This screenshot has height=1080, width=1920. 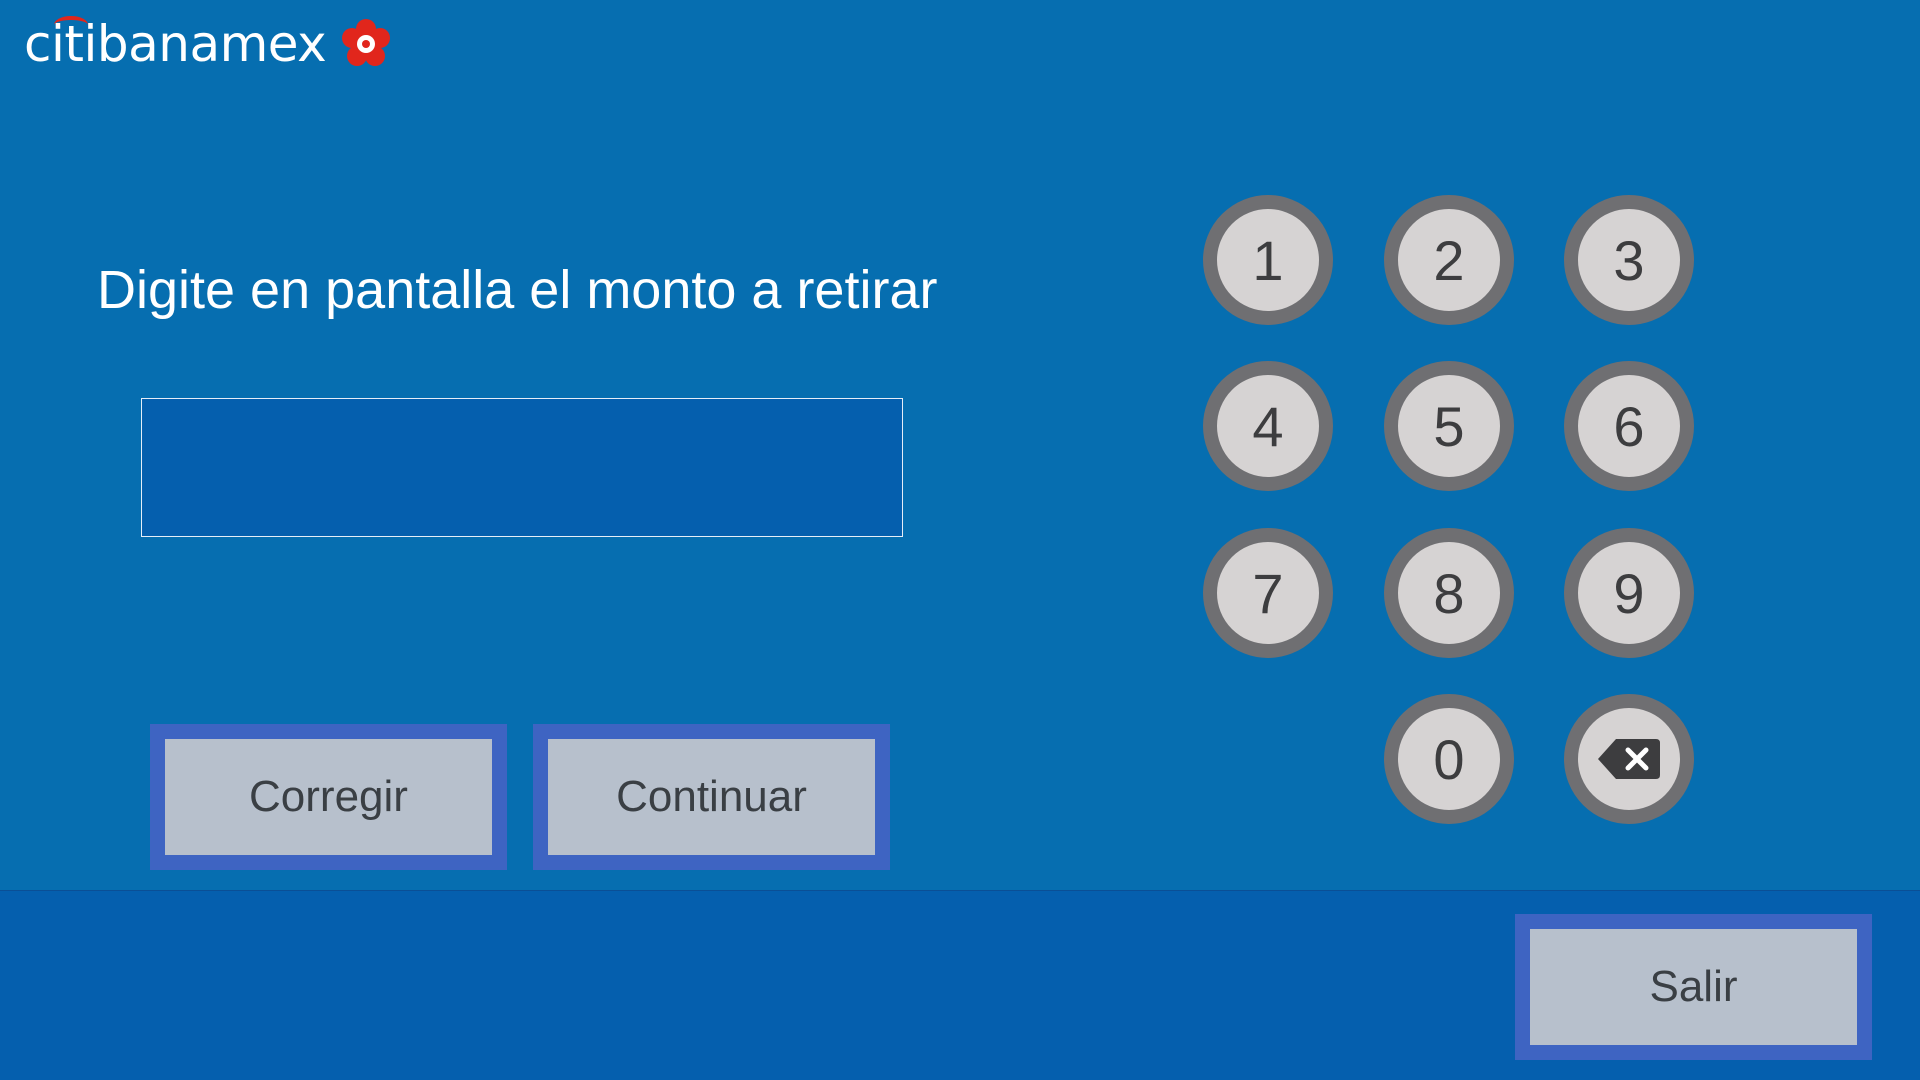 I want to click on keypad-key-5: 5, so click(x=1449, y=426).